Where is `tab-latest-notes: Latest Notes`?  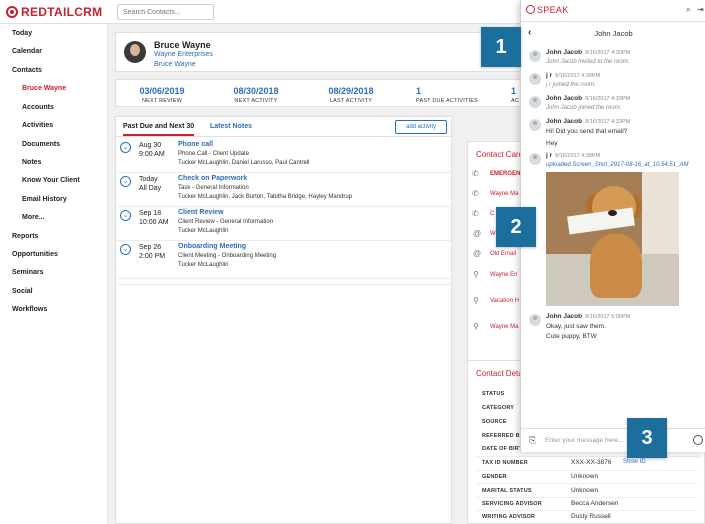
tab-latest-notes: Latest Notes is located at coordinates (231, 126).